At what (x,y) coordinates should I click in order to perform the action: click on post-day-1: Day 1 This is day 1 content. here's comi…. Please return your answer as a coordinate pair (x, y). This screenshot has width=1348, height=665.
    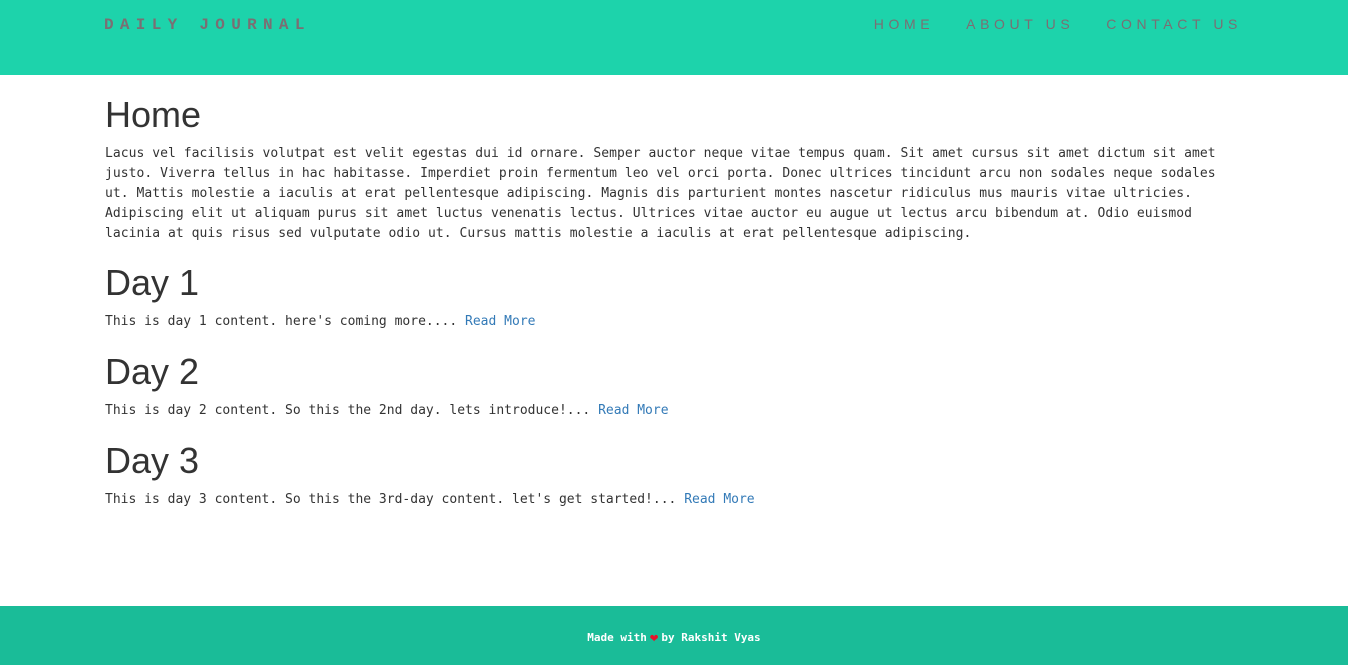
    Looking at the image, I should click on (320, 297).